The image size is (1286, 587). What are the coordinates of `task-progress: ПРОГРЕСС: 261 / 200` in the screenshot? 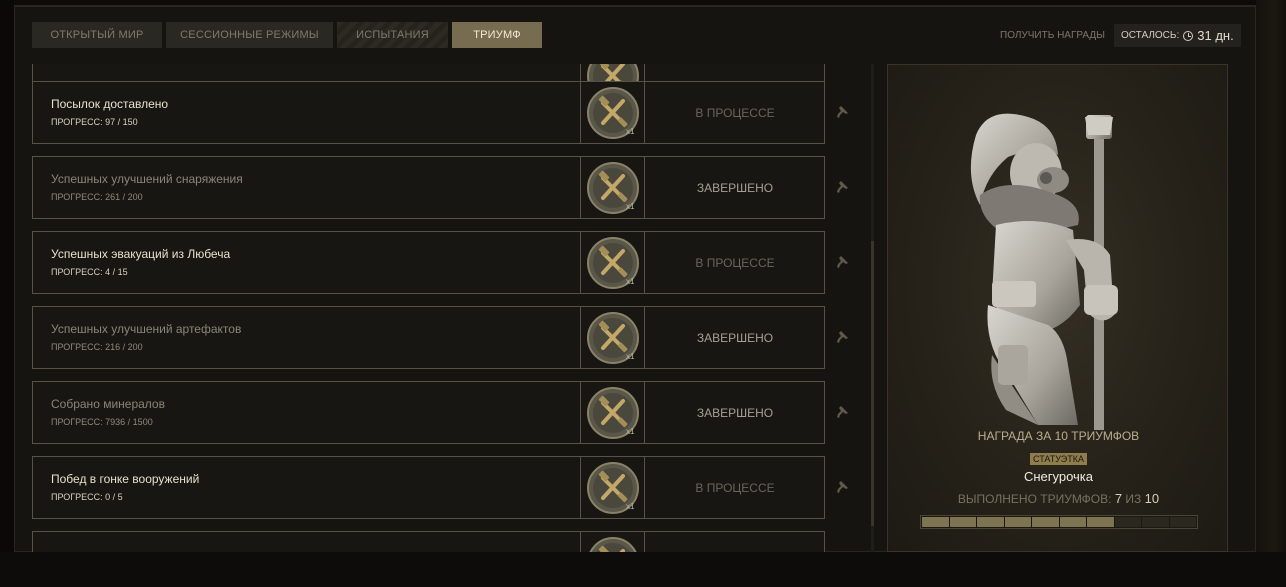 It's located at (97, 197).